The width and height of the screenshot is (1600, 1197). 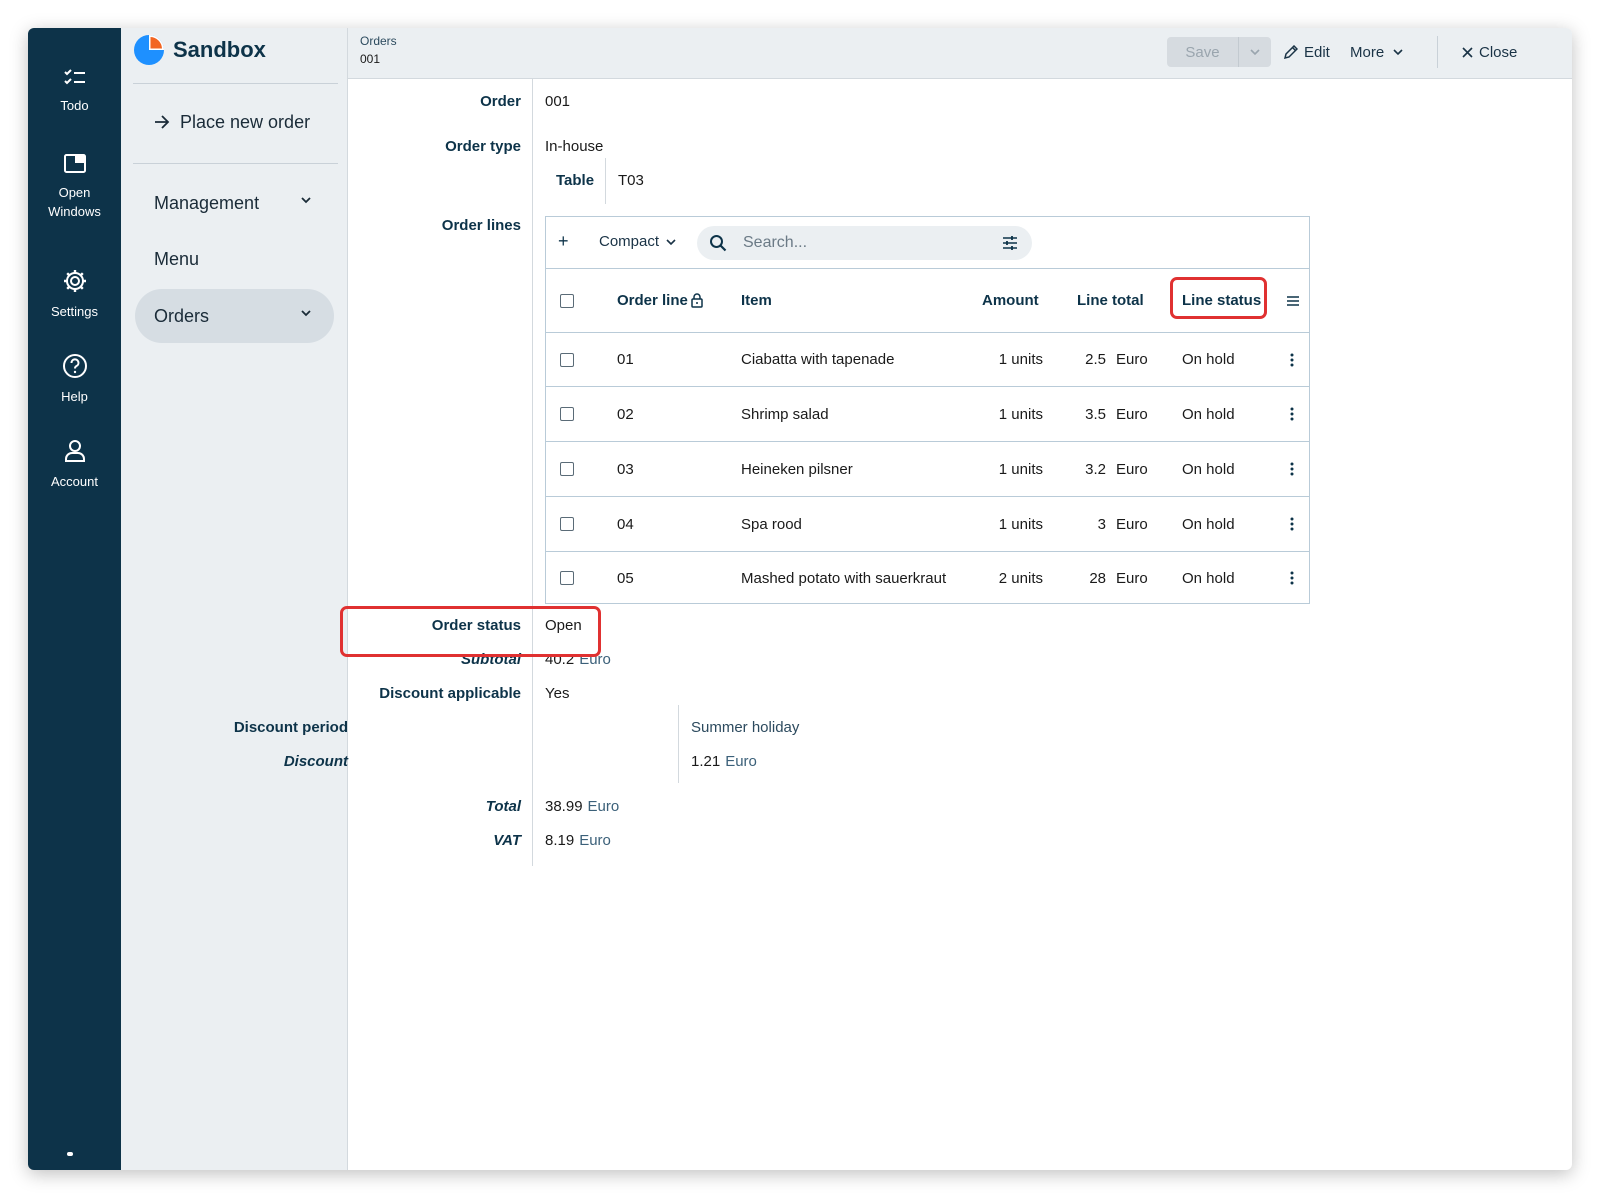 I want to click on compact-dropdown: Compact, so click(x=638, y=241).